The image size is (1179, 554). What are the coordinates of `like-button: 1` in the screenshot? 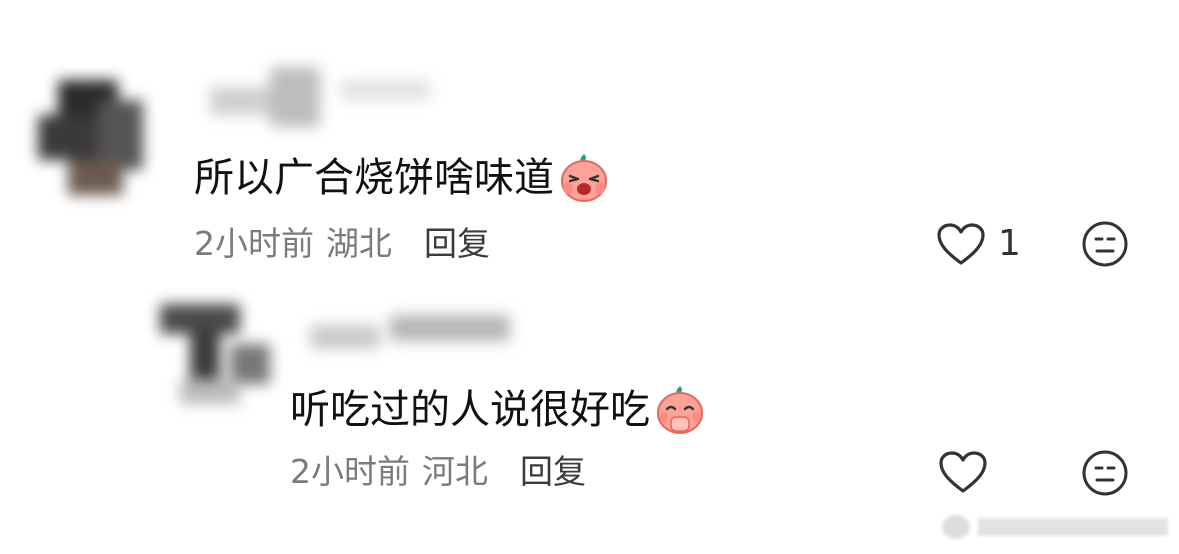 It's located at (978, 244).